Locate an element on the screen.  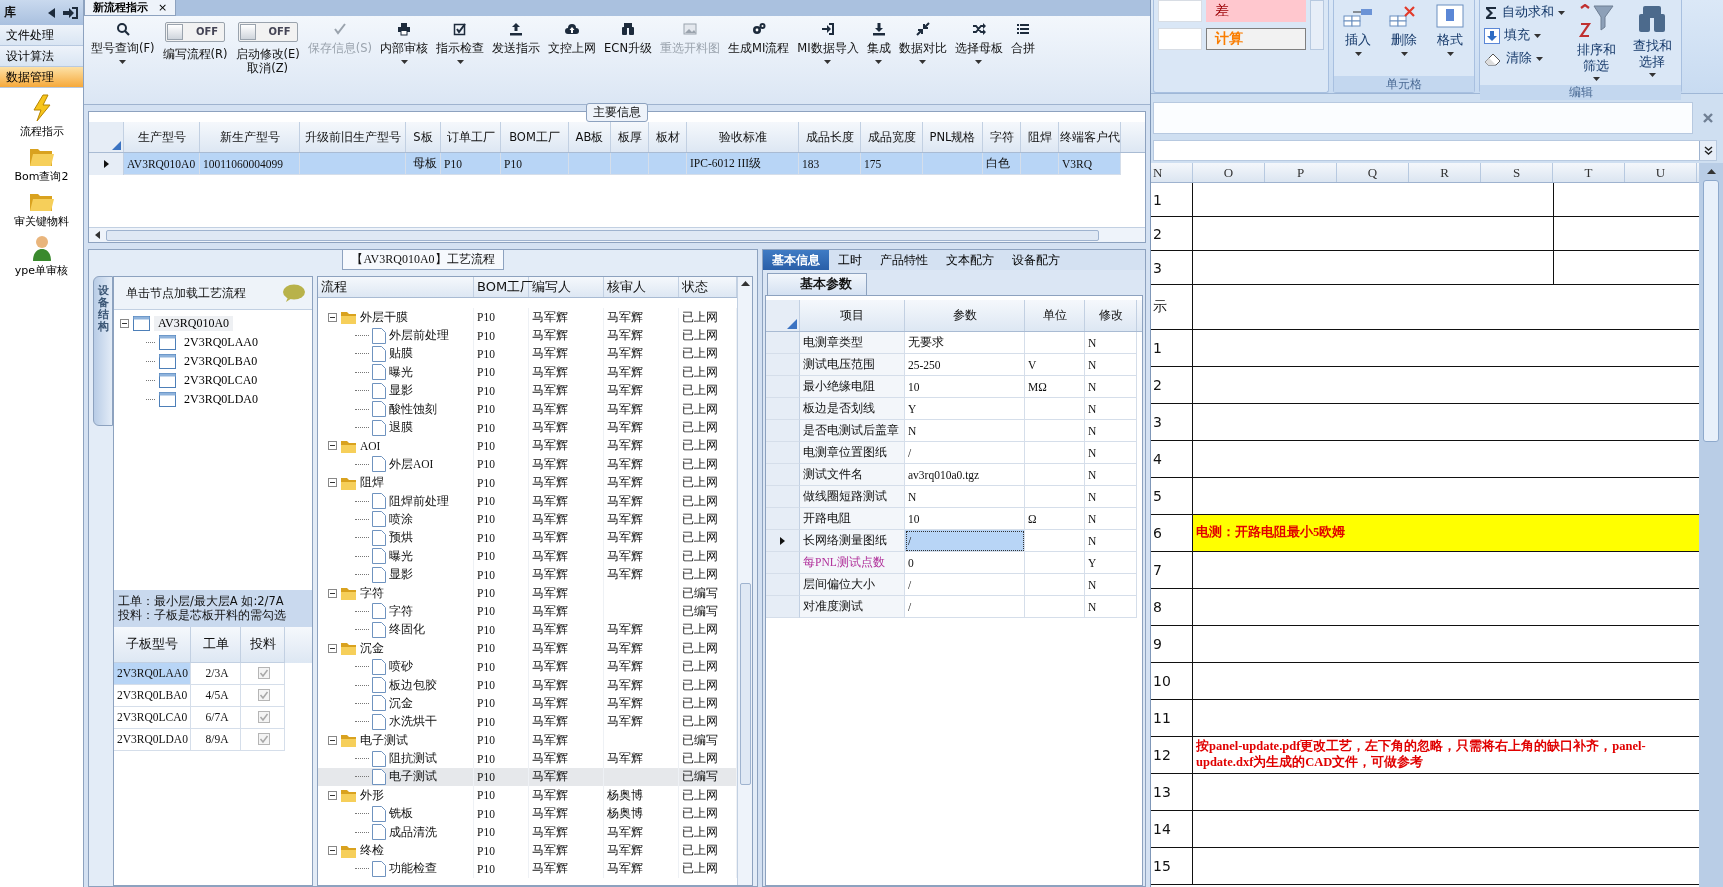
table-cell: 2V3RQ0LAA0 is located at coordinates (152, 673).